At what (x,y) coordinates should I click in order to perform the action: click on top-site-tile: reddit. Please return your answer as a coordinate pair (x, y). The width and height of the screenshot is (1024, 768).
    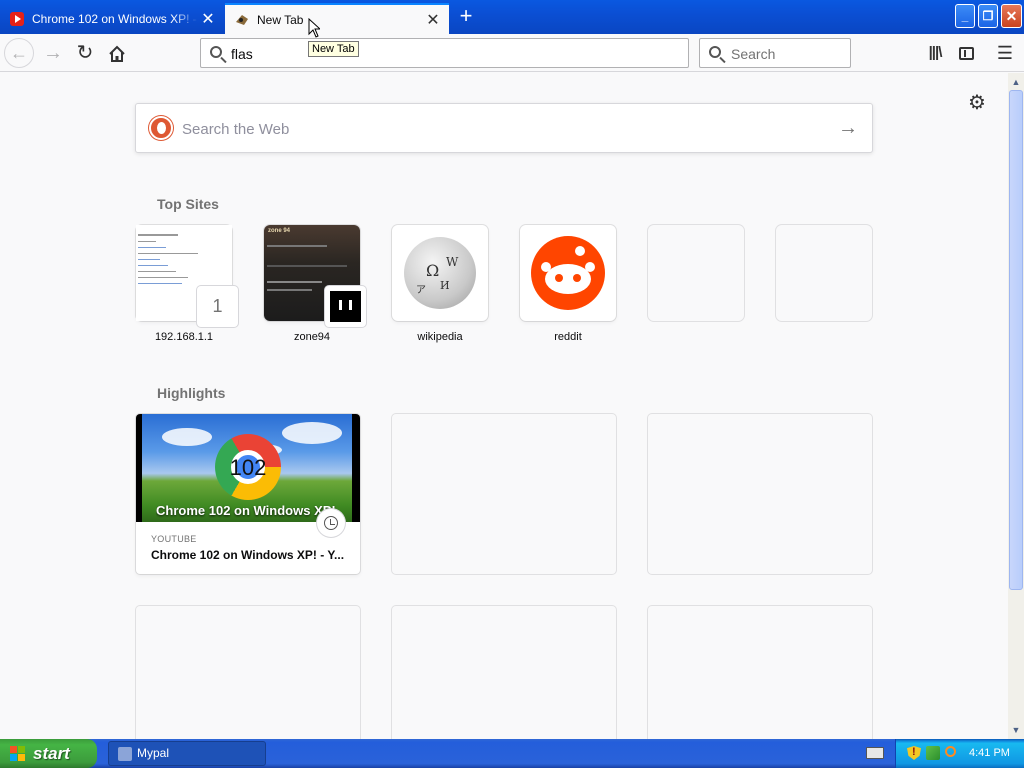
    Looking at the image, I should click on (568, 284).